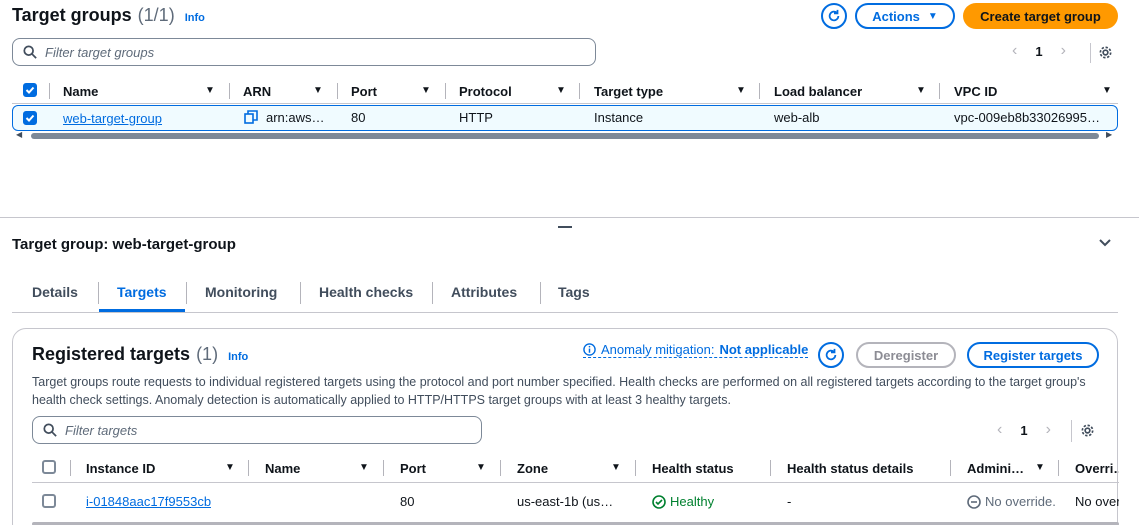 The width and height of the screenshot is (1139, 525). I want to click on registered-targets-title: Registered targets, so click(111, 354).